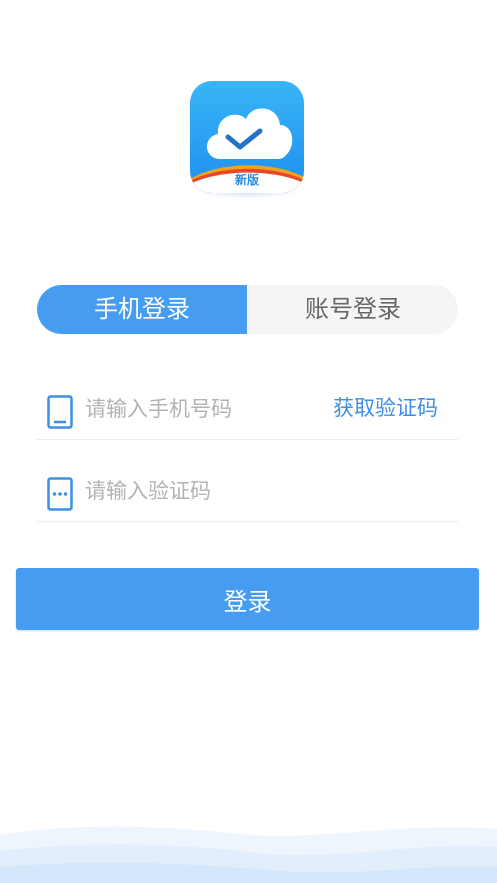 Image resolution: width=497 pixels, height=883 pixels. I want to click on get-code-button: 获取验证码, so click(385, 408).